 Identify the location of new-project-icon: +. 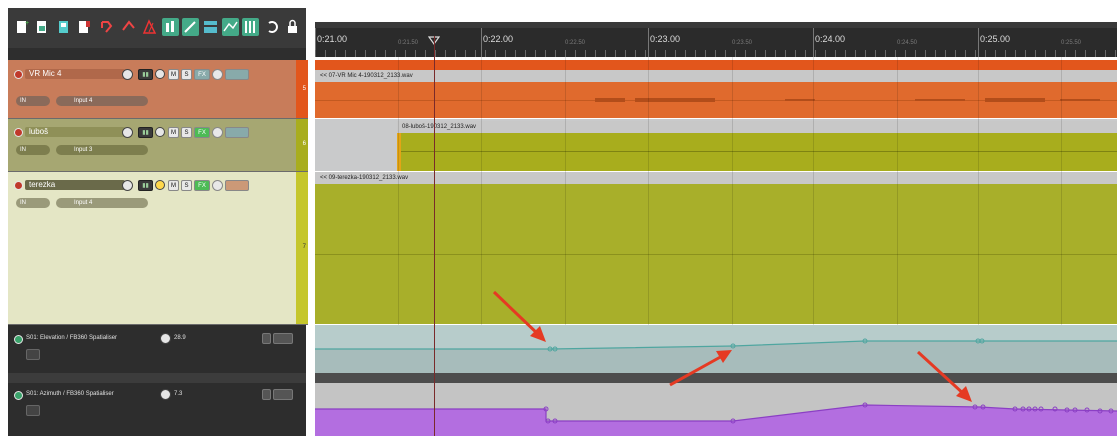
(22, 27).